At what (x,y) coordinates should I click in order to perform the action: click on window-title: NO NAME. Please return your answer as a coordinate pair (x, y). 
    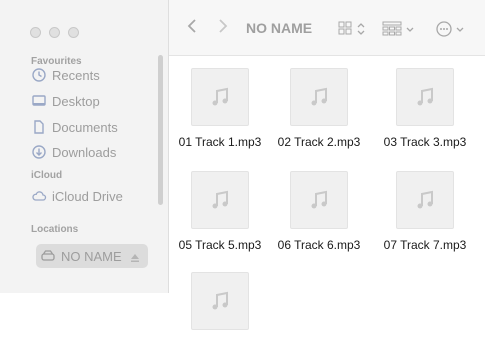
    Looking at the image, I should click on (279, 28).